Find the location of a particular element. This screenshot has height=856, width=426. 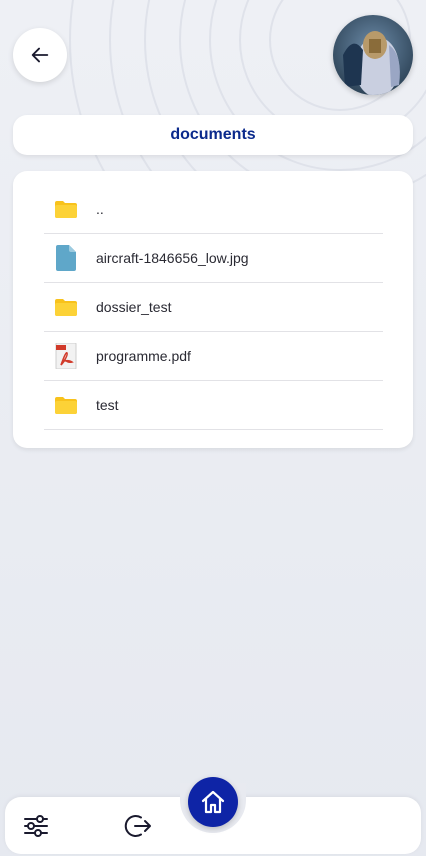

user-avatar-image is located at coordinates (373, 55).